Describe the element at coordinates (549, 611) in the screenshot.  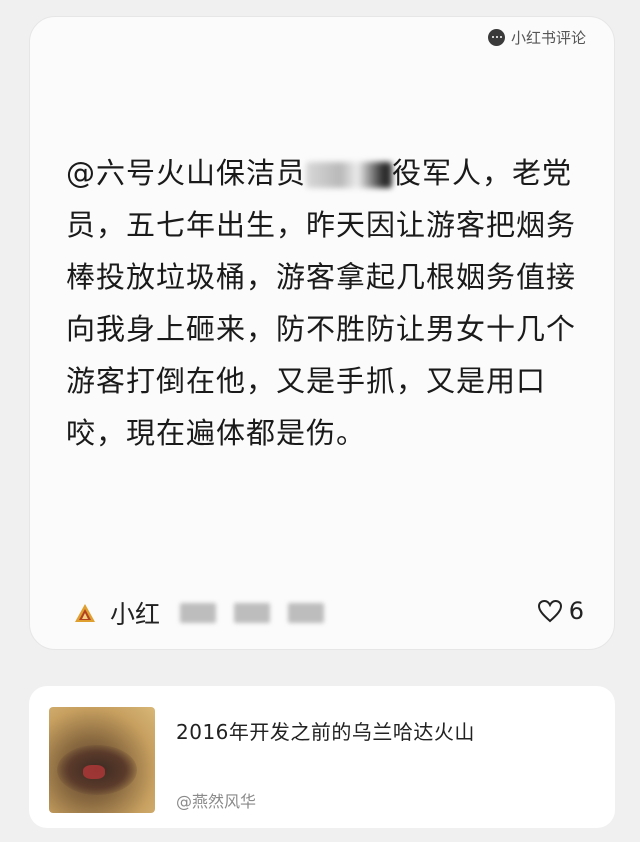
I see `heart-icon` at that location.